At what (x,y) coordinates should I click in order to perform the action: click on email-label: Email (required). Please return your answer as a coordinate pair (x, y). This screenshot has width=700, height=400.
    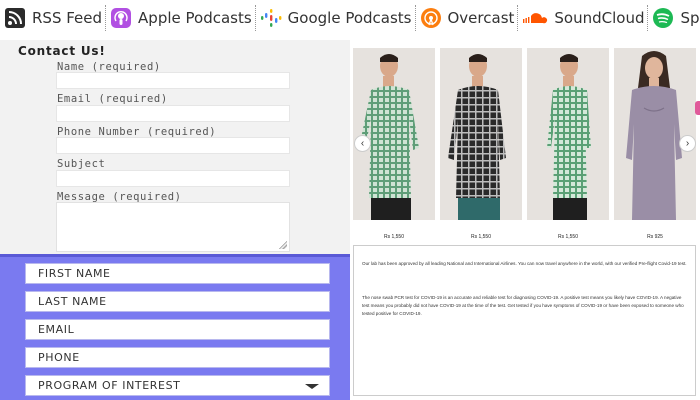
    Looking at the image, I should click on (112, 99).